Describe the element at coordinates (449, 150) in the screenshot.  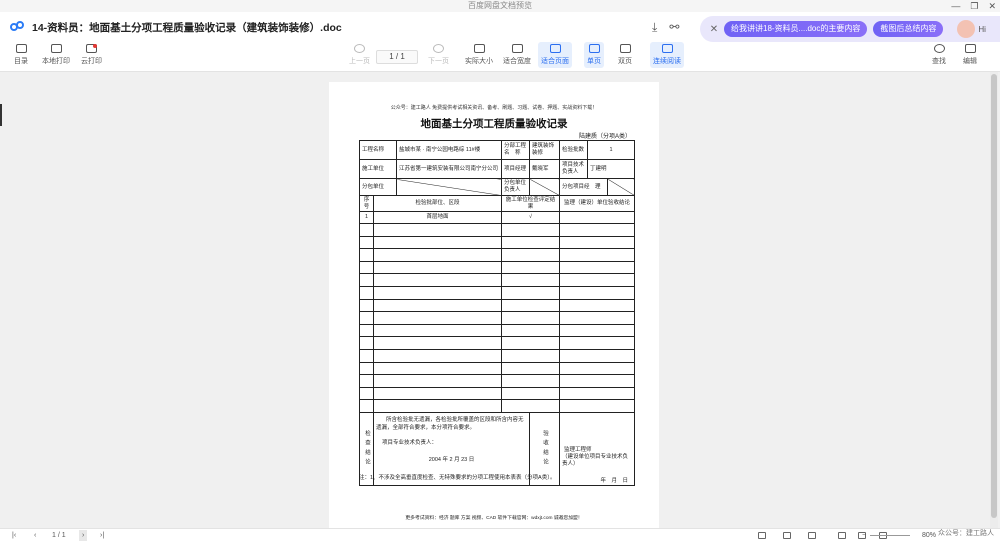
I see `cell-value: 盐城市某 · 南宁公园电路综 11#楼` at that location.